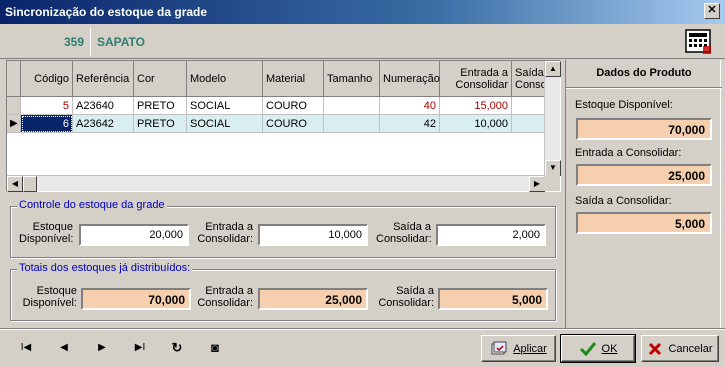  What do you see at coordinates (552, 183) in the screenshot?
I see `scrollbar-corner` at bounding box center [552, 183].